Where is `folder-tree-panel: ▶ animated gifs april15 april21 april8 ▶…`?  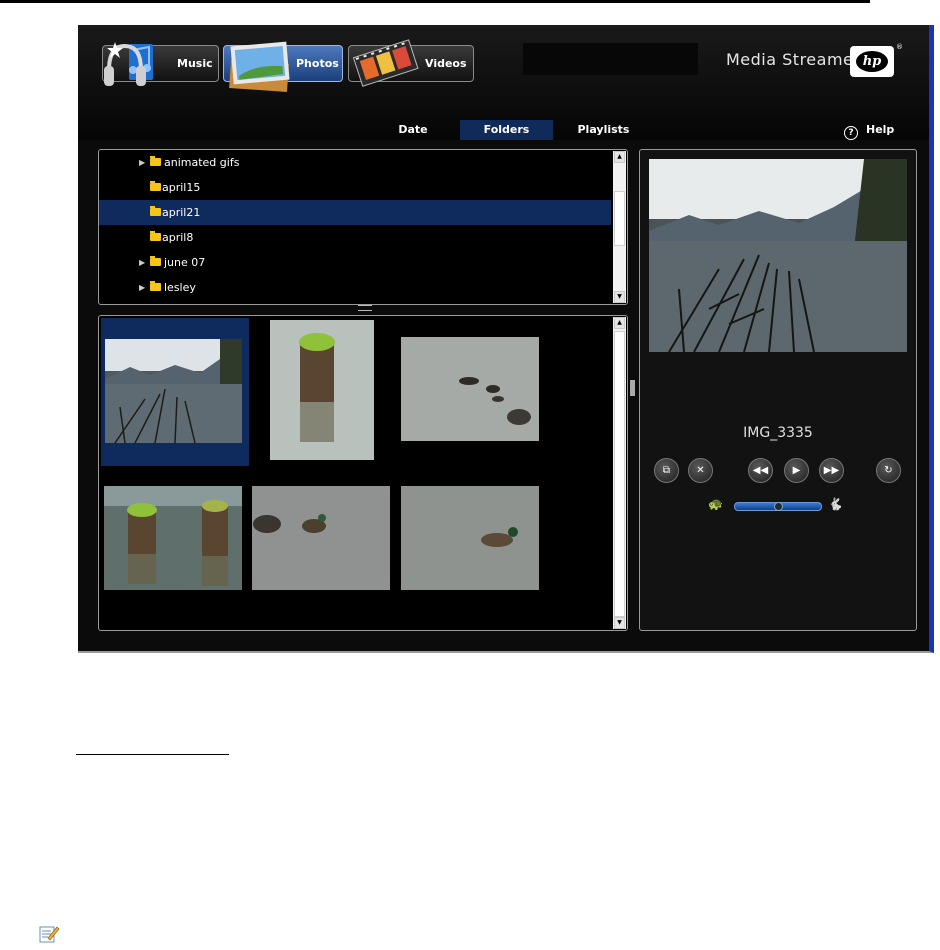
folder-tree-panel: ▶ animated gifs april15 april21 april8 ▶… is located at coordinates (363, 227).